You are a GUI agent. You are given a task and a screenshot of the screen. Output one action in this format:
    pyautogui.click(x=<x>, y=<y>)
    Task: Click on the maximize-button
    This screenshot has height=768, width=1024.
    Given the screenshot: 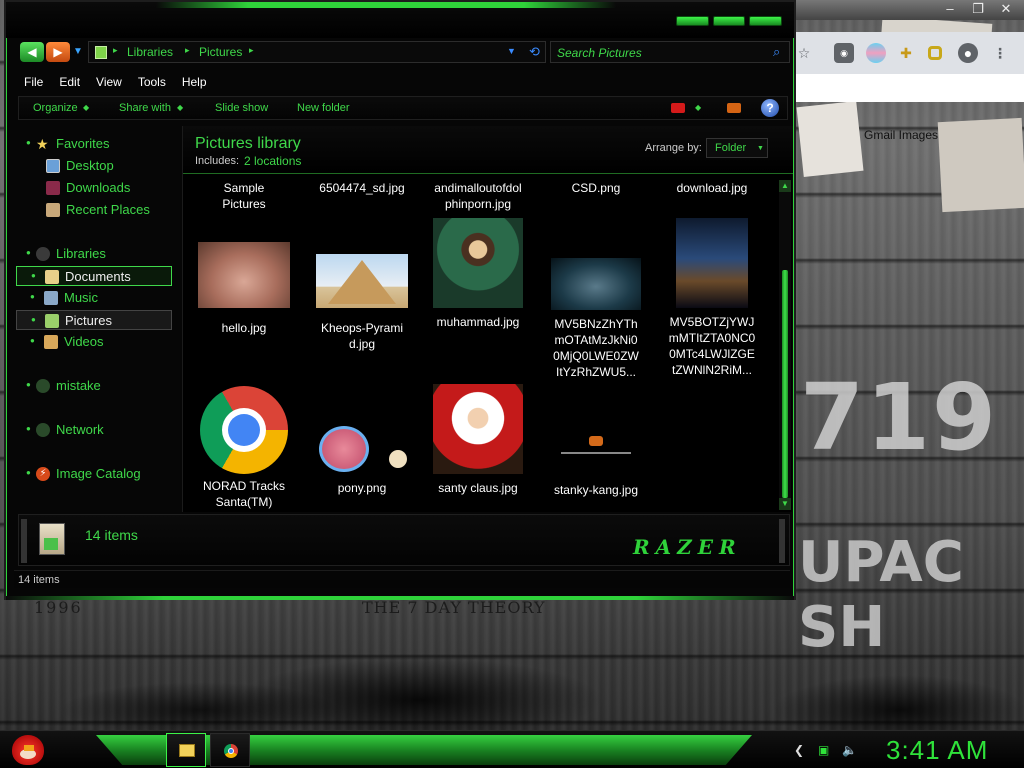 What is the action you would take?
    pyautogui.click(x=729, y=21)
    